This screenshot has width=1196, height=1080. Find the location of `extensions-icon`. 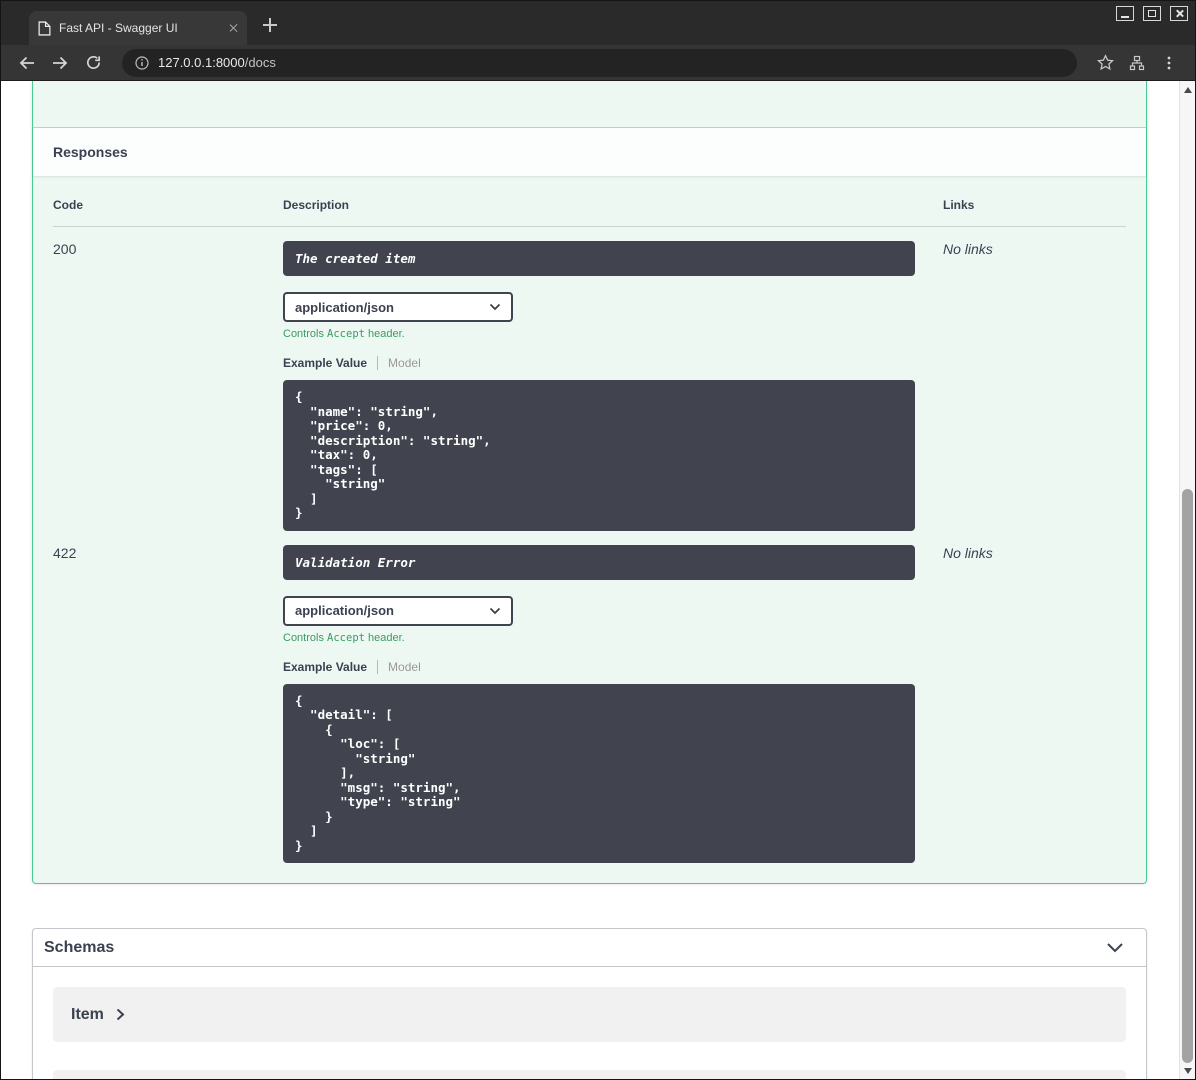

extensions-icon is located at coordinates (1137, 62).